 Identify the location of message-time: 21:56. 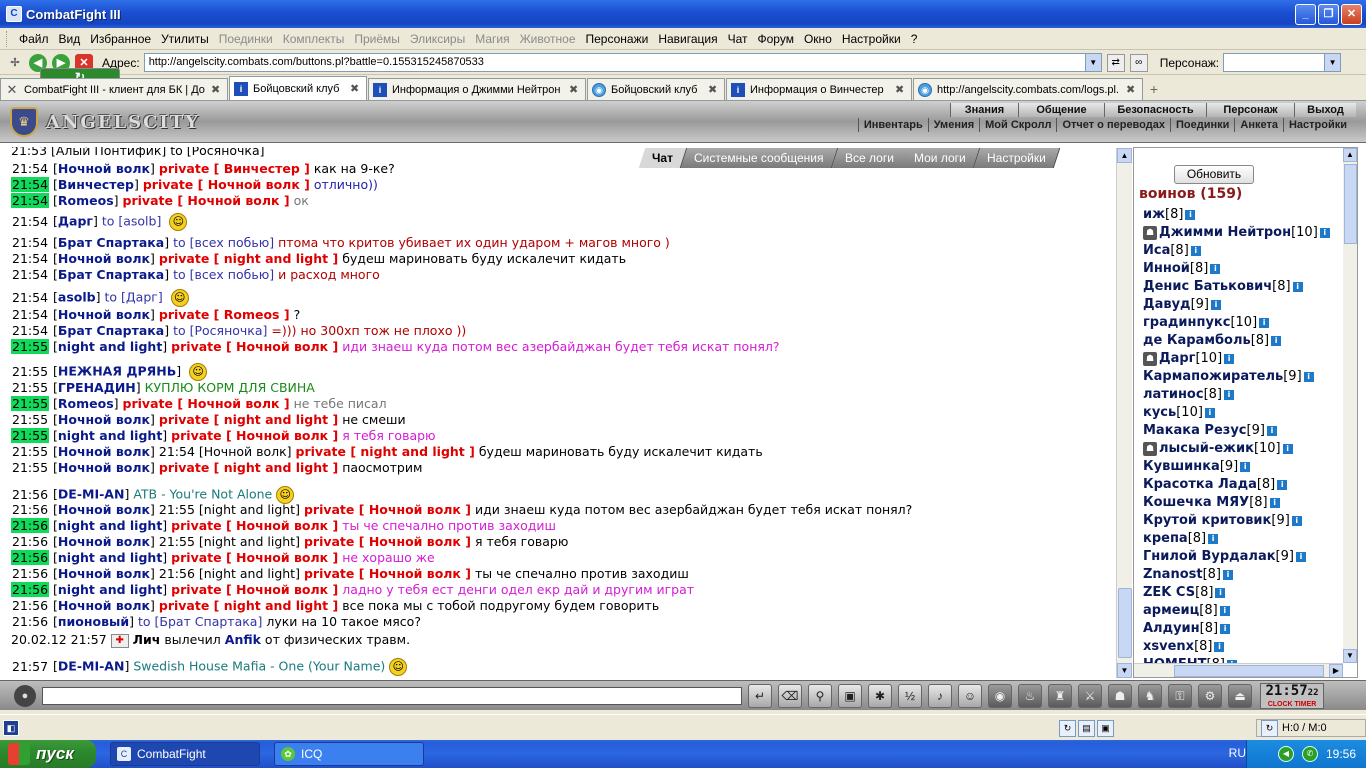
(30, 589).